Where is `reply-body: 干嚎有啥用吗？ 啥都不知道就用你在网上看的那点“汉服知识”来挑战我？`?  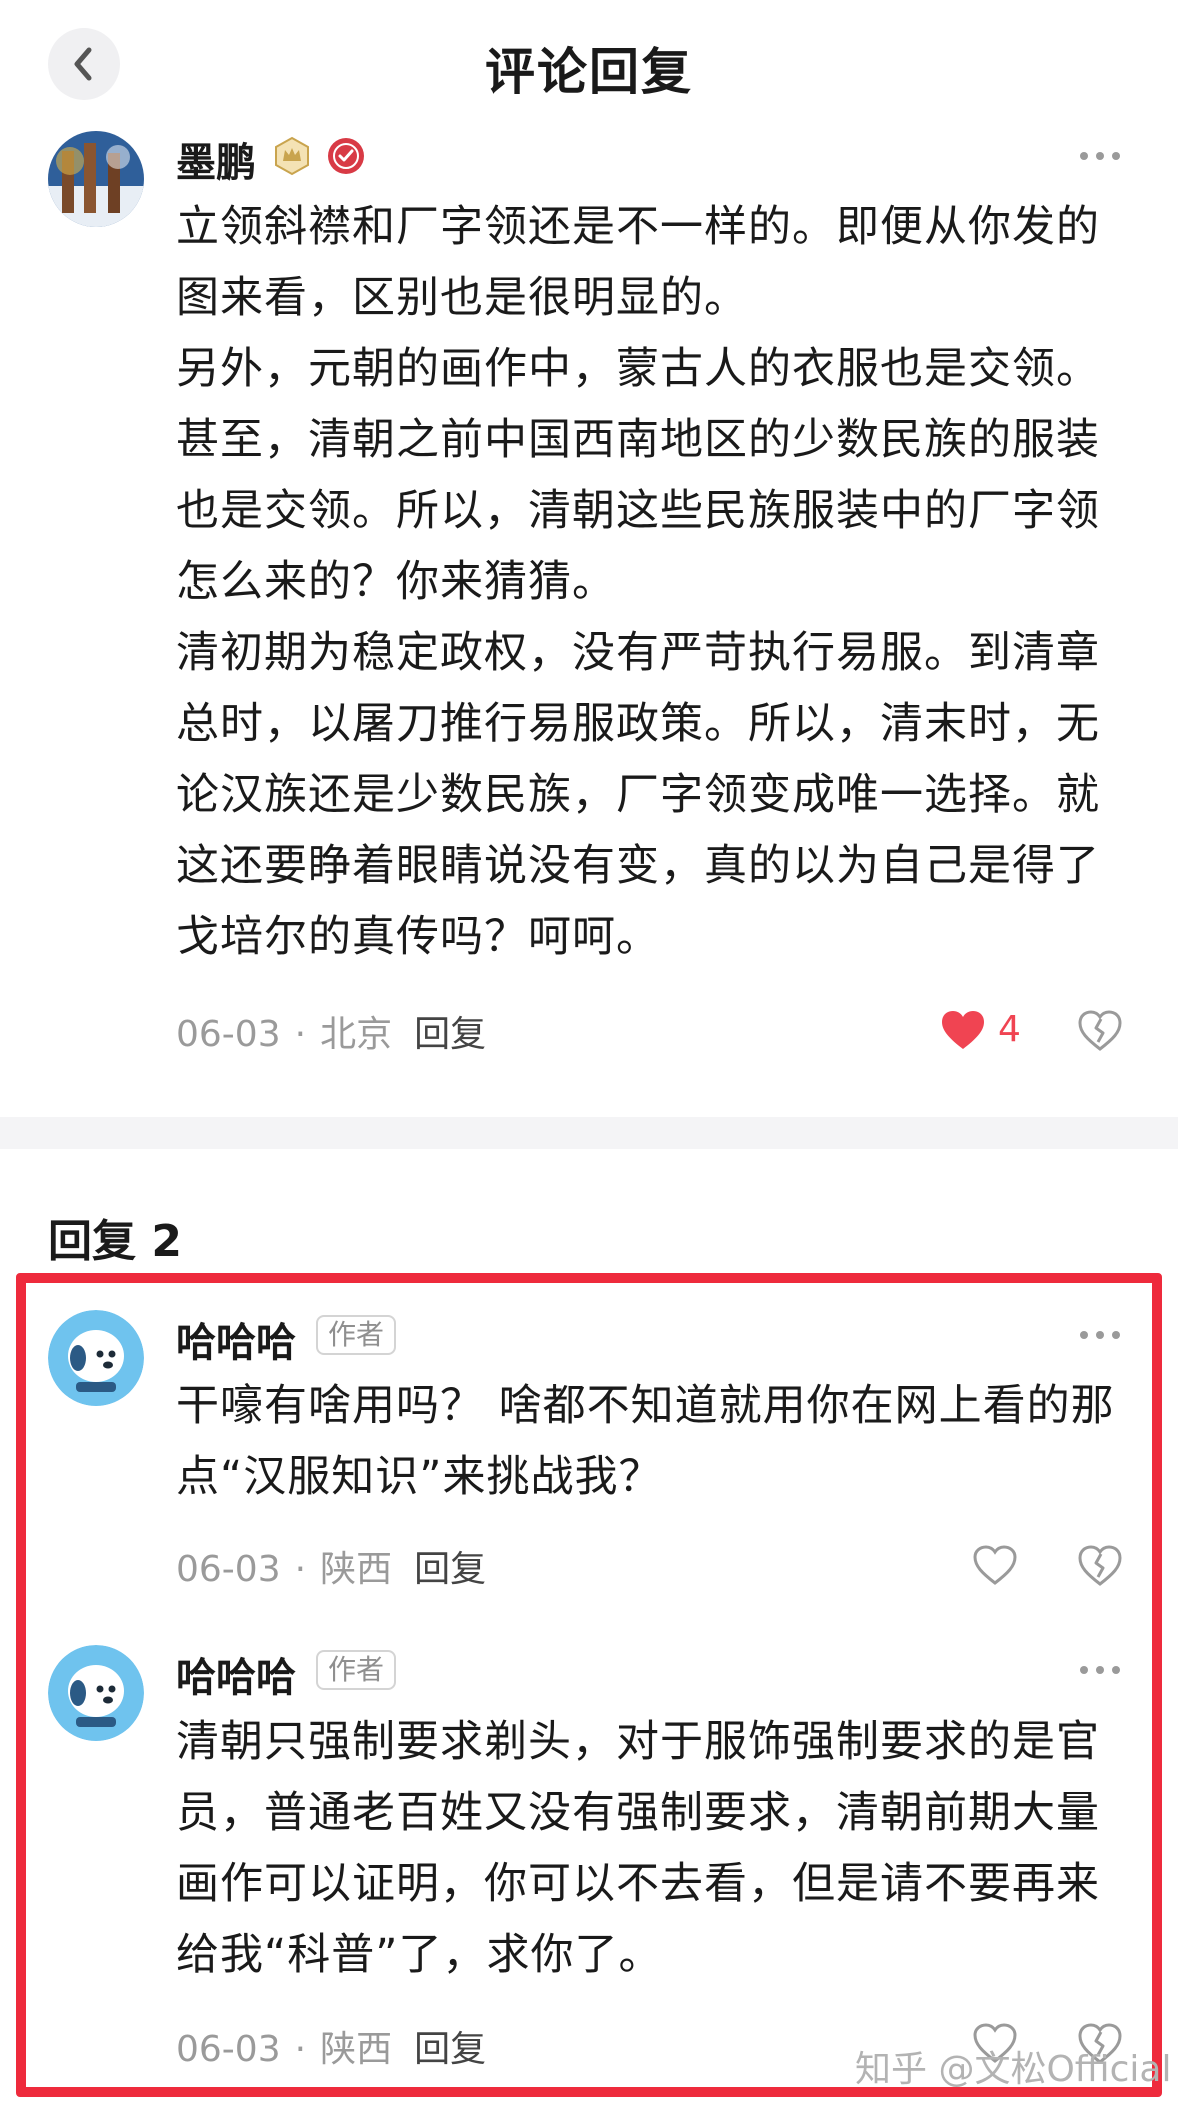 reply-body: 干嚎有啥用吗？ 啥都不知道就用你在网上看的那点“汉服知识”来挑战我？ is located at coordinates (646, 1442).